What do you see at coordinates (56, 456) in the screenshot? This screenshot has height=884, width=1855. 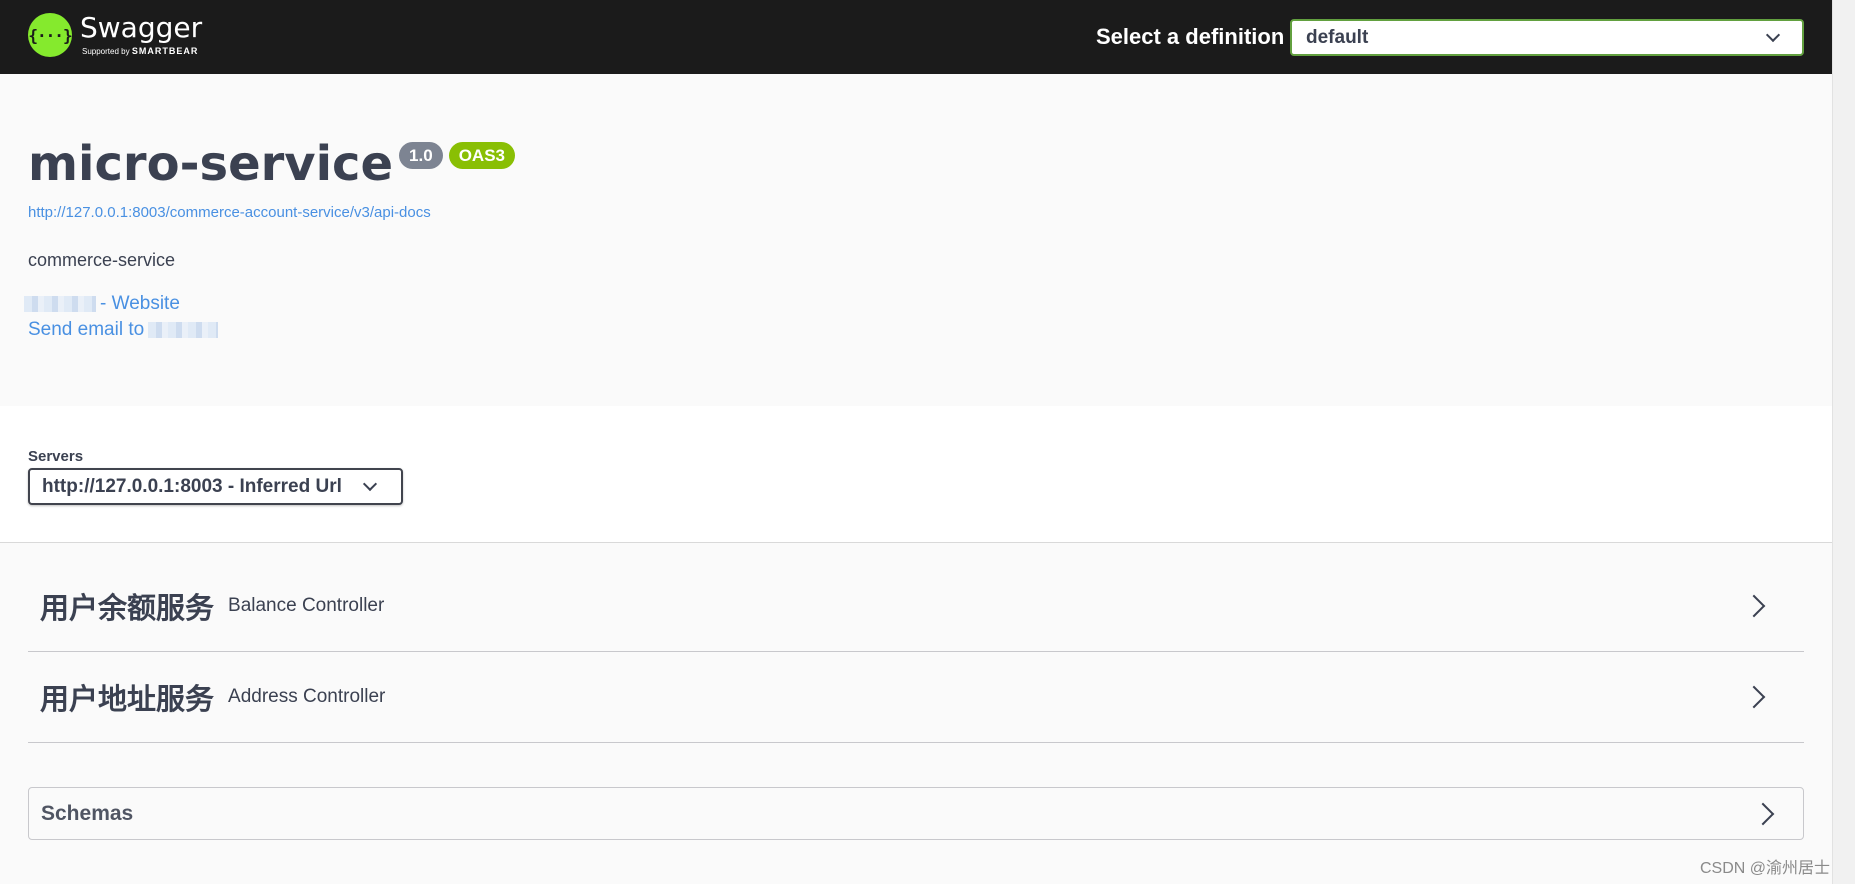 I see `servers-label: Servers` at bounding box center [56, 456].